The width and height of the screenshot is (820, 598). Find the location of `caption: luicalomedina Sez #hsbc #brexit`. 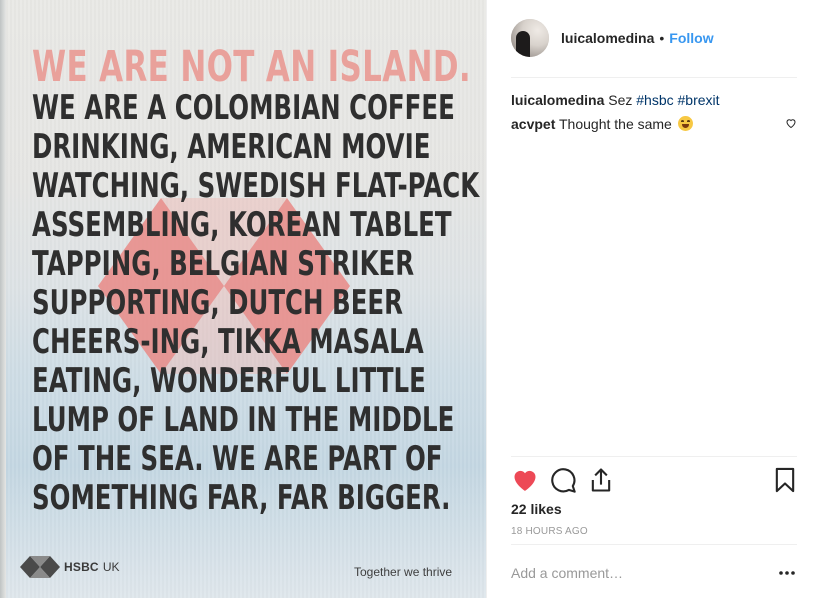

caption: luicalomedina Sez #hsbc #brexit is located at coordinates (615, 100).